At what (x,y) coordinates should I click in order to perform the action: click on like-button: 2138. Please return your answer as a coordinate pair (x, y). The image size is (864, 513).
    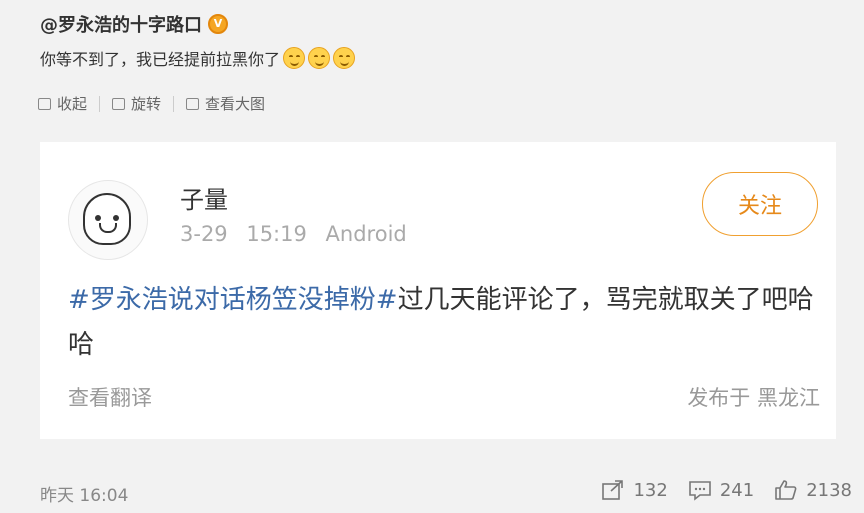
    Looking at the image, I should click on (813, 490).